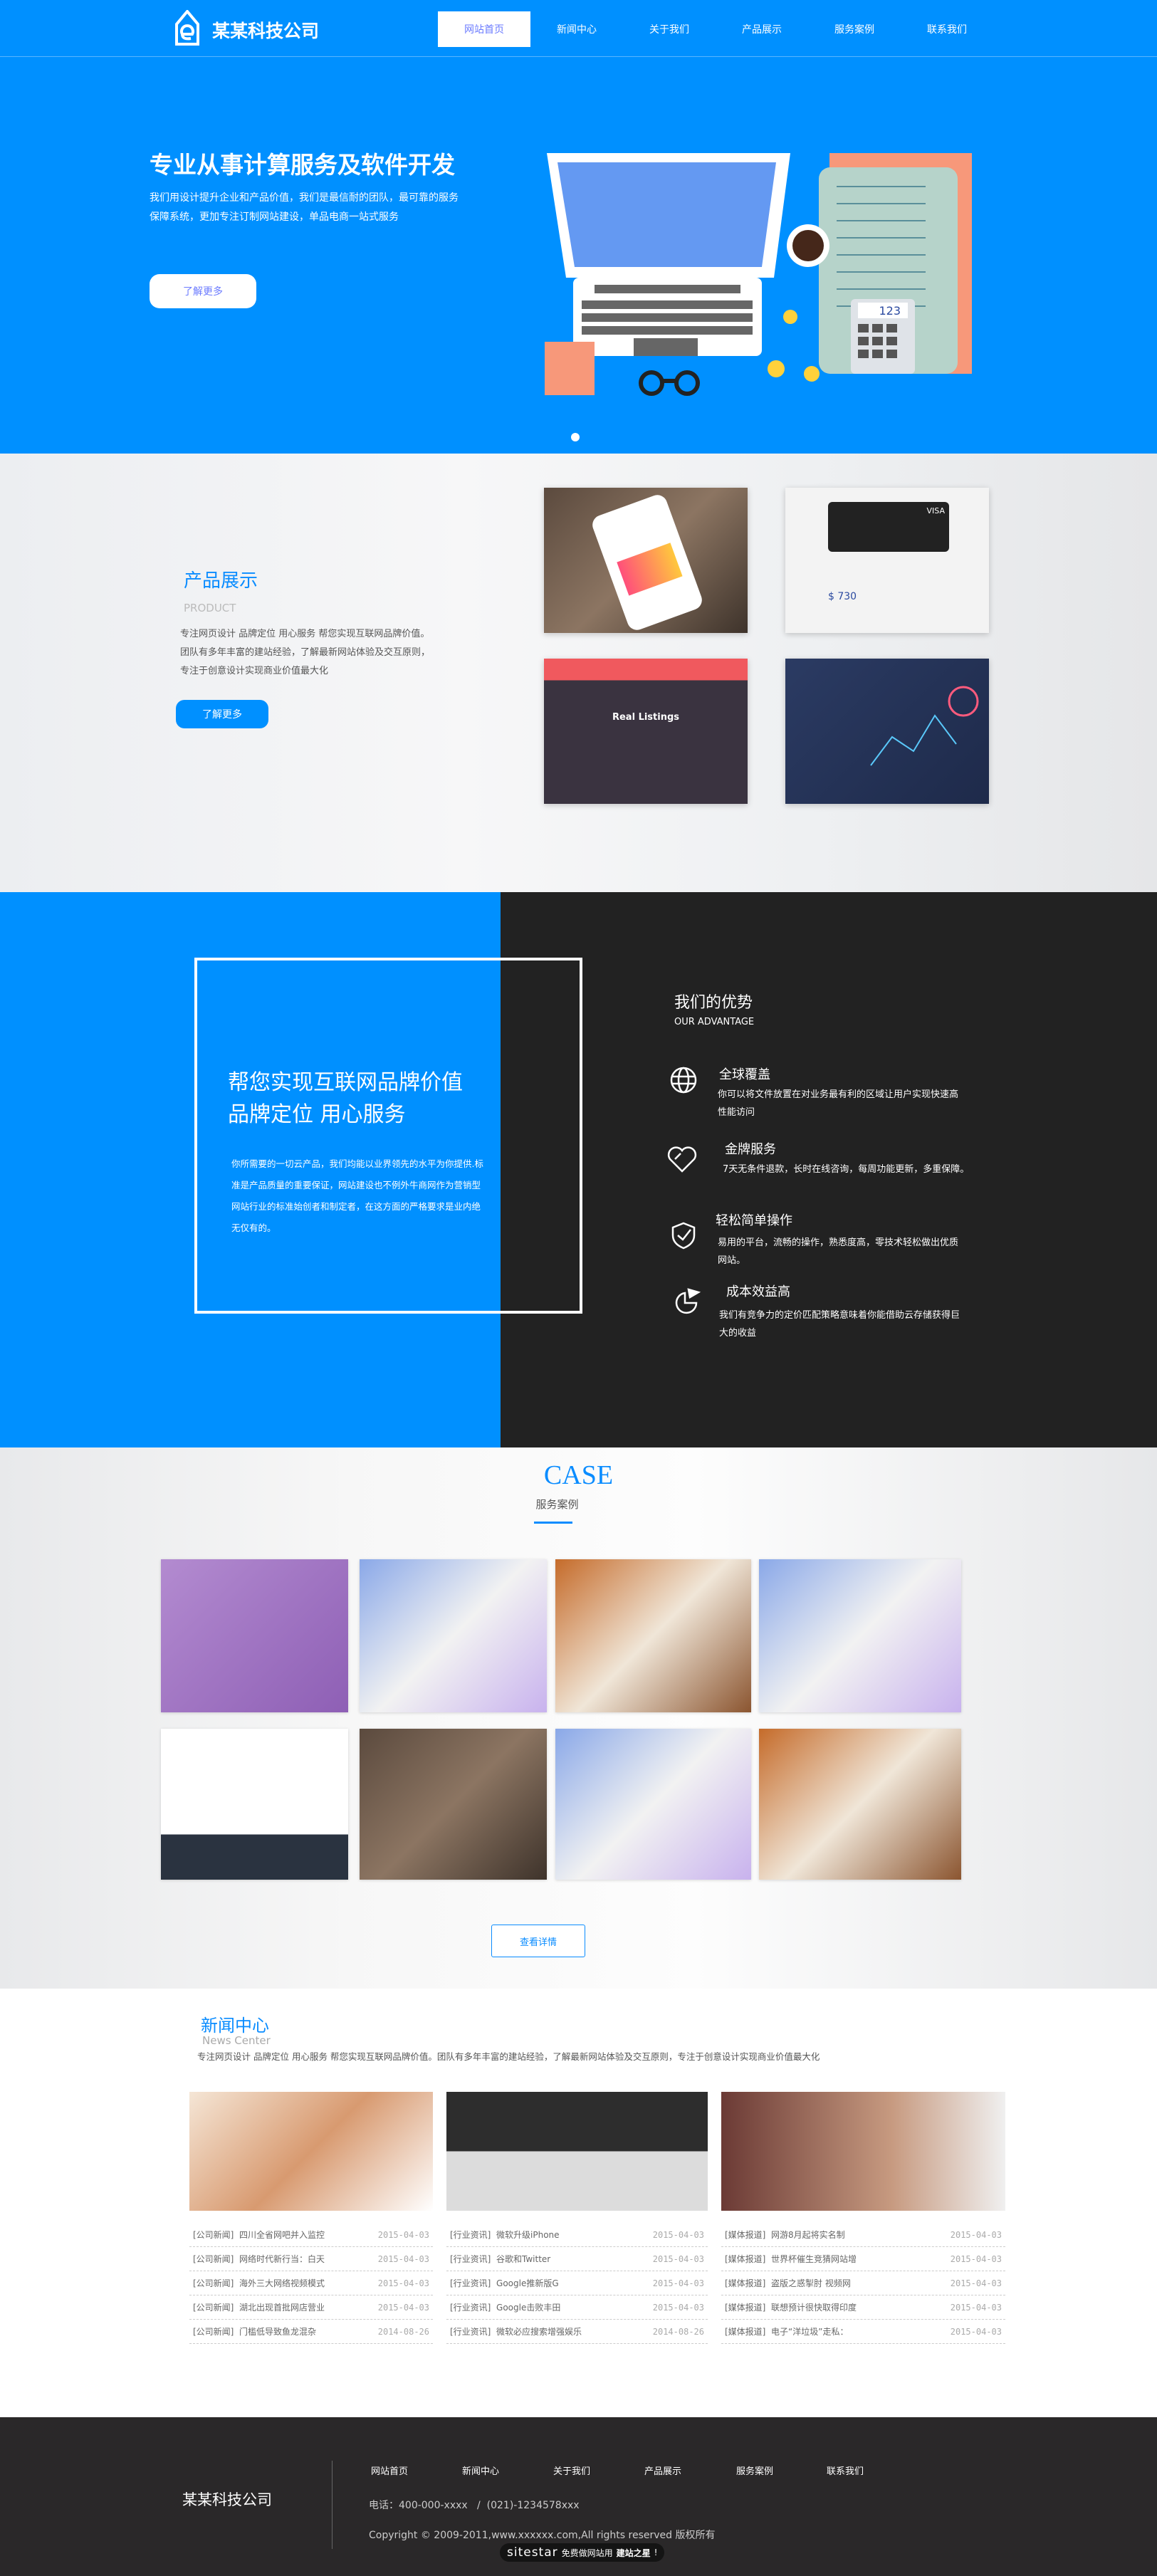  I want to click on product-thumb-phone, so click(646, 560).